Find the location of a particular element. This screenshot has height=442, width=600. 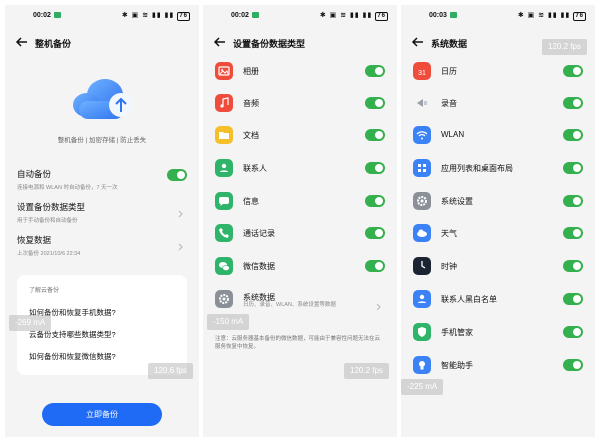

list-item: 通话记录 is located at coordinates (300, 236).